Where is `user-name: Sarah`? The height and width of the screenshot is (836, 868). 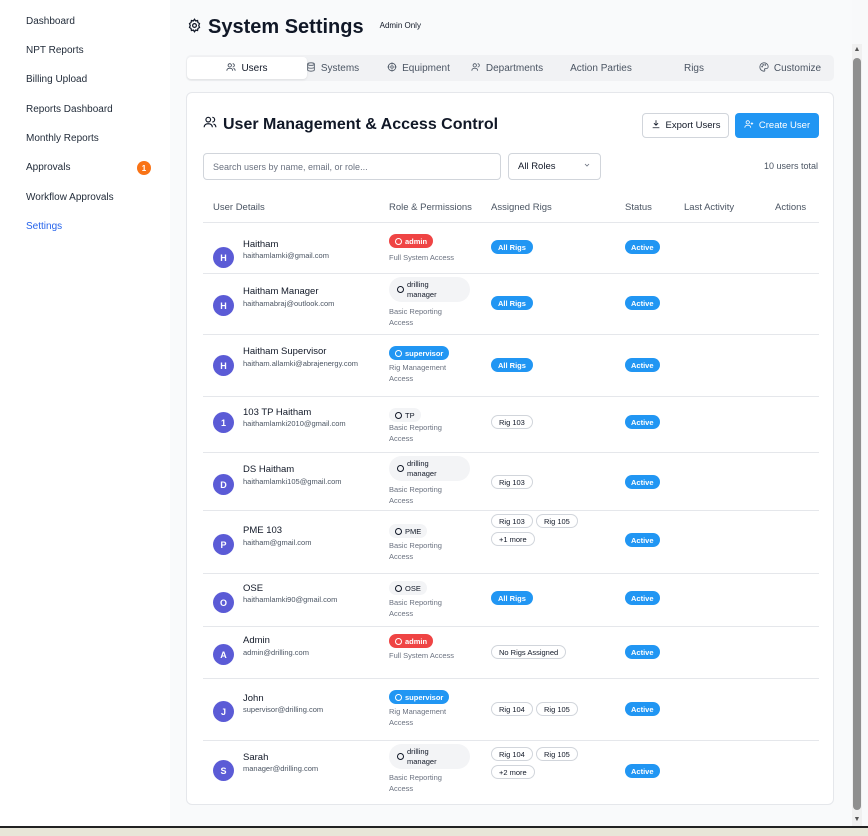
user-name: Sarah is located at coordinates (256, 757).